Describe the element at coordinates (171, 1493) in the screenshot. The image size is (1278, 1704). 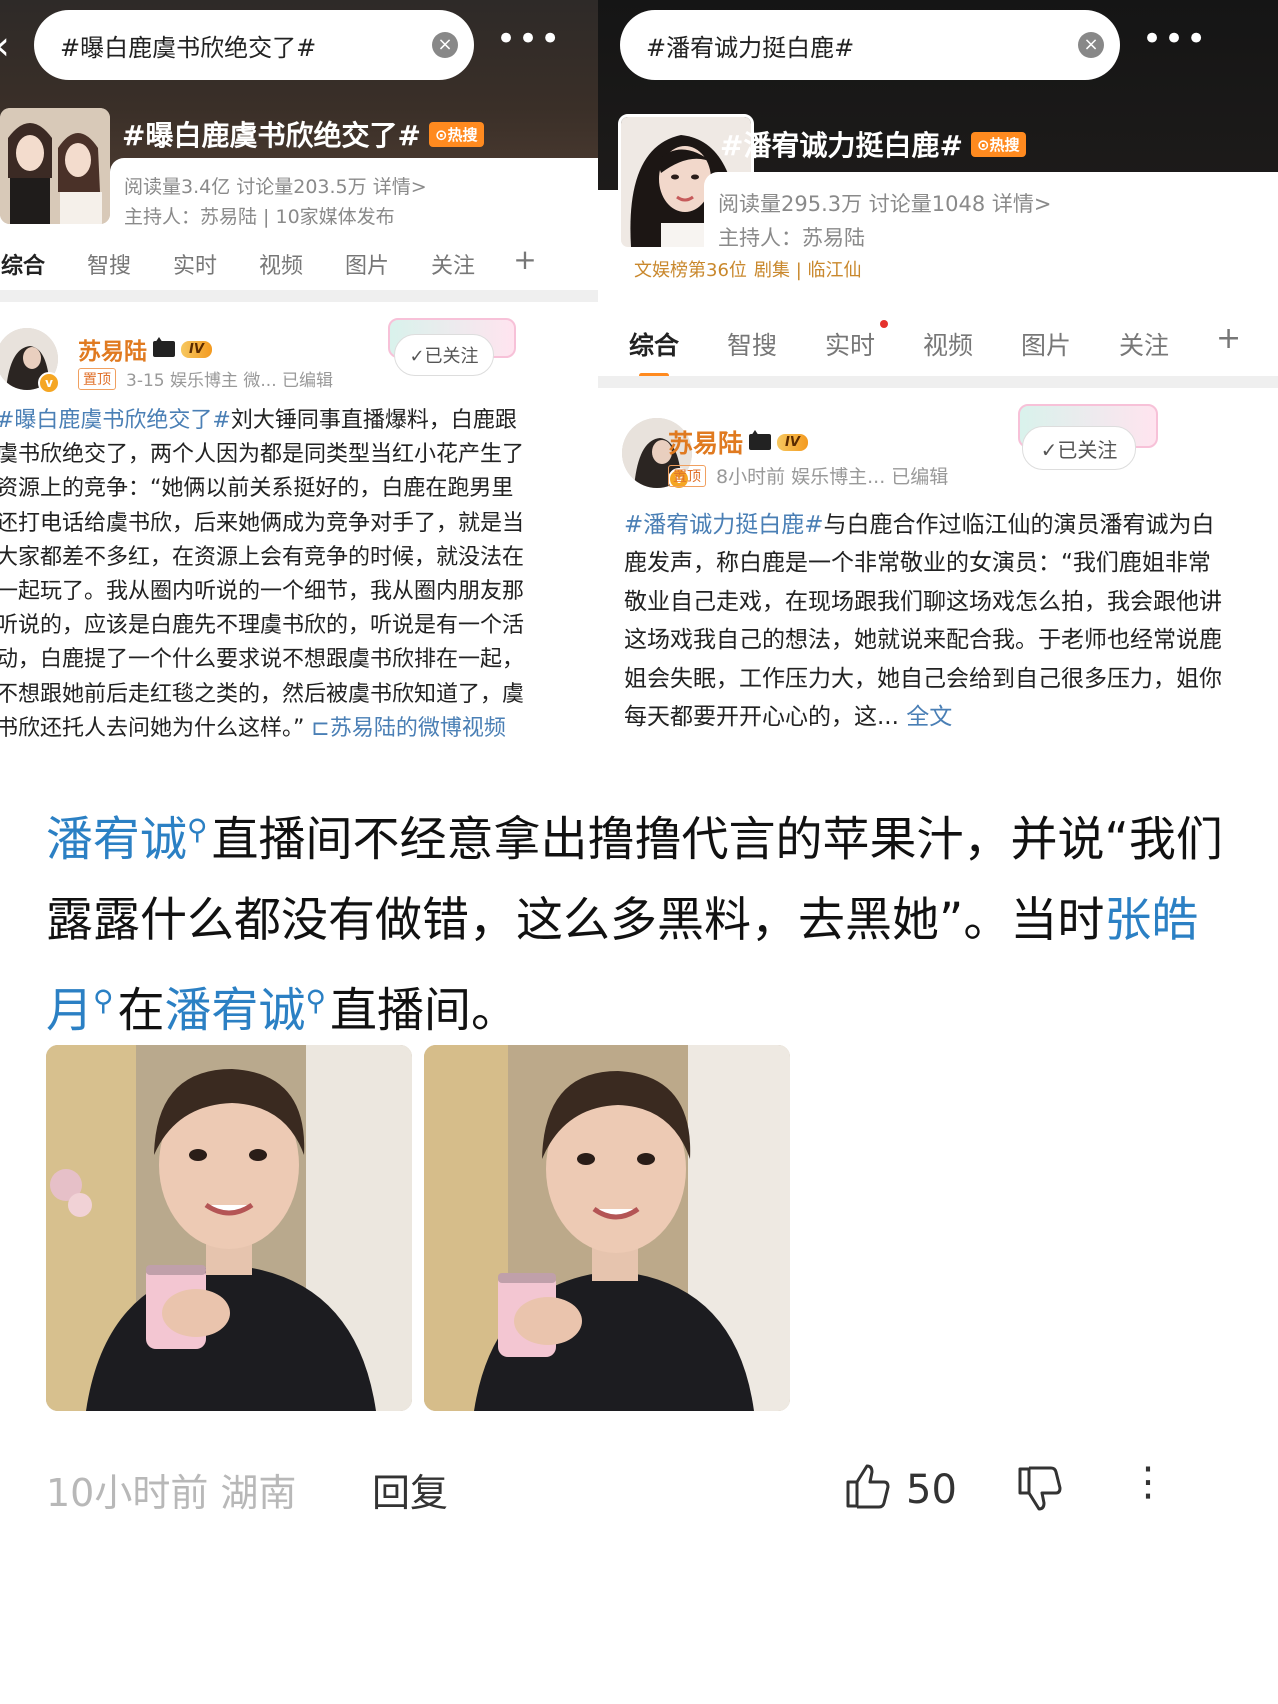
I see `comment-time-location: 10小时前 湖南` at that location.